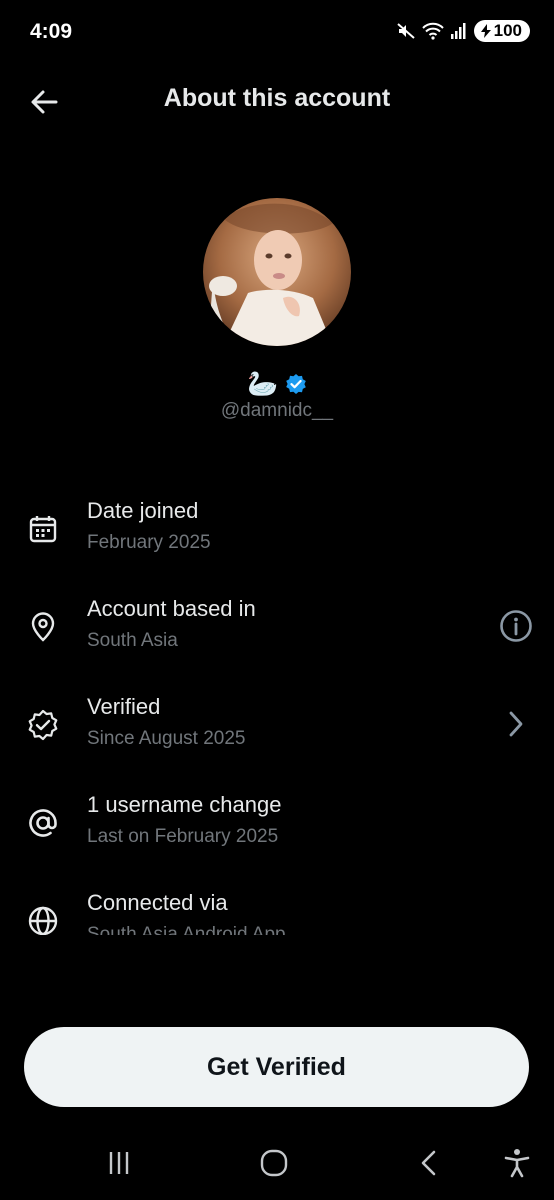 The width and height of the screenshot is (554, 1200). I want to click on item-subtitle: South Asia, so click(132, 640).